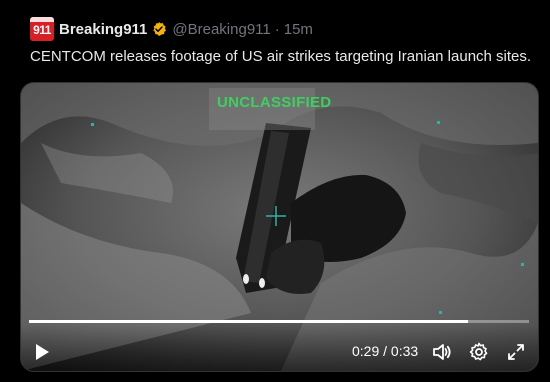  Describe the element at coordinates (404, 351) in the screenshot. I see `time-total: 0:33` at that location.